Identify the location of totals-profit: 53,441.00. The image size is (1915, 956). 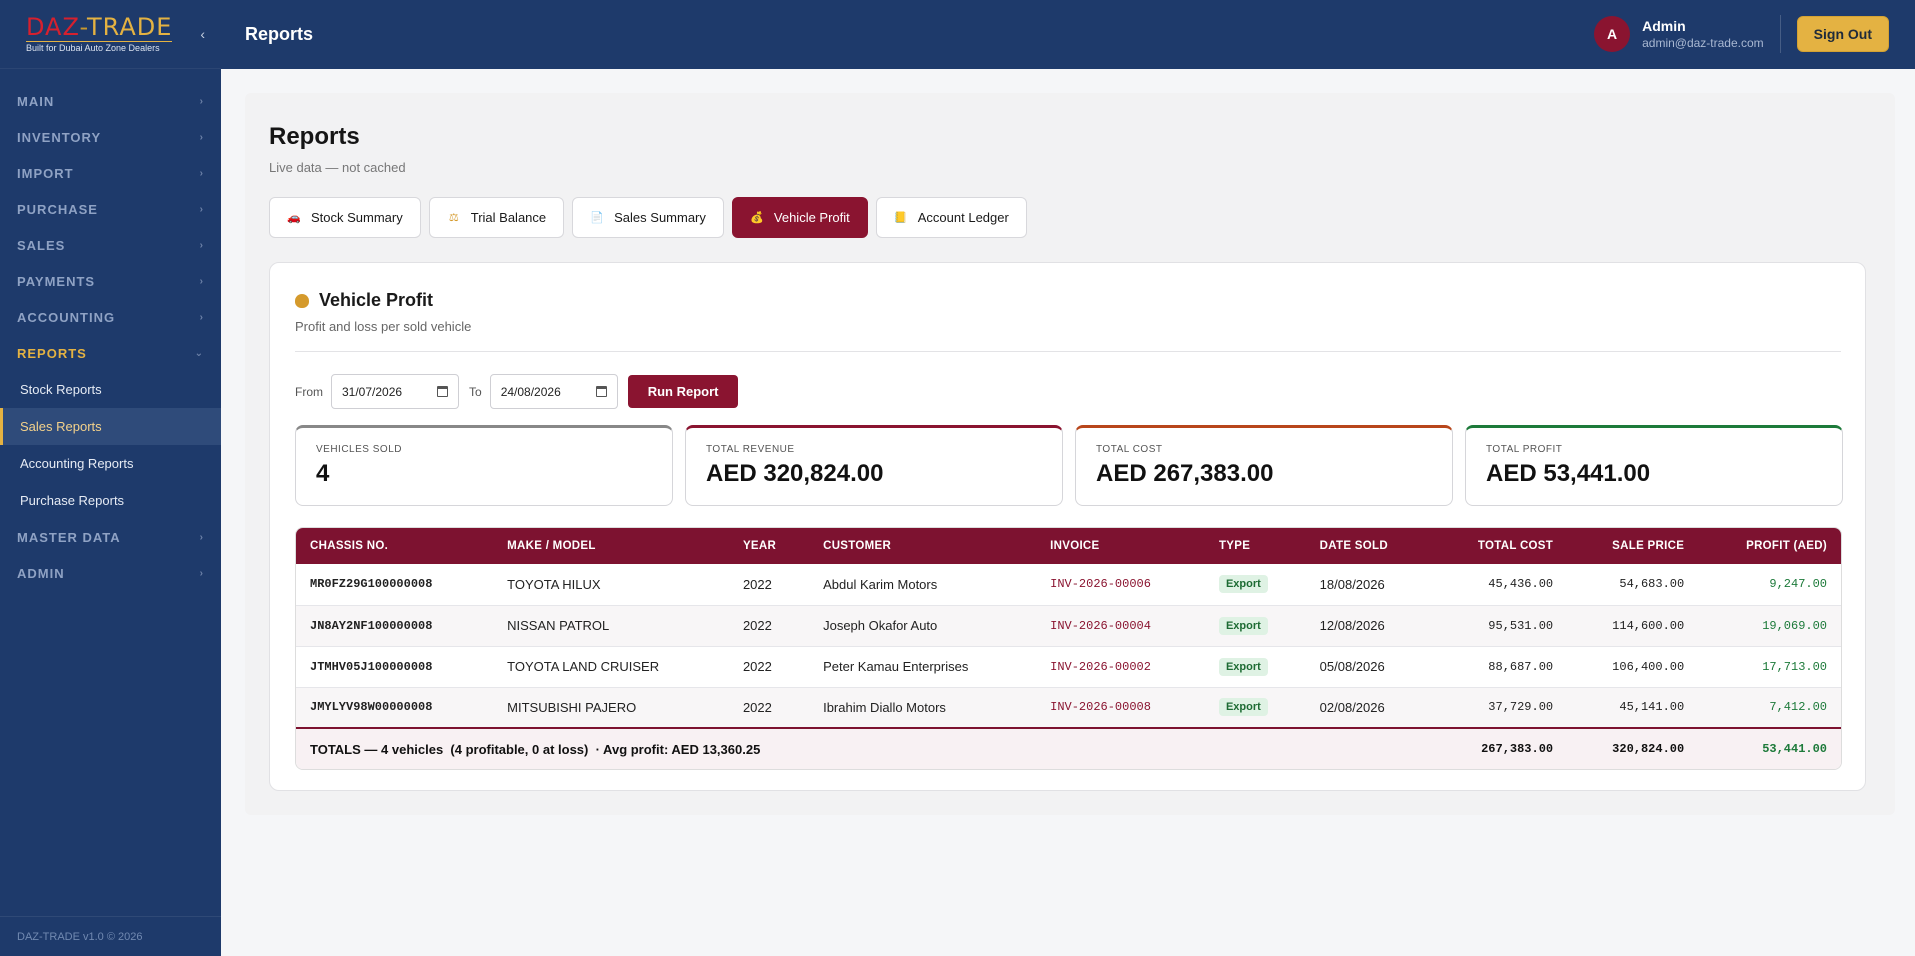
(1794, 749).